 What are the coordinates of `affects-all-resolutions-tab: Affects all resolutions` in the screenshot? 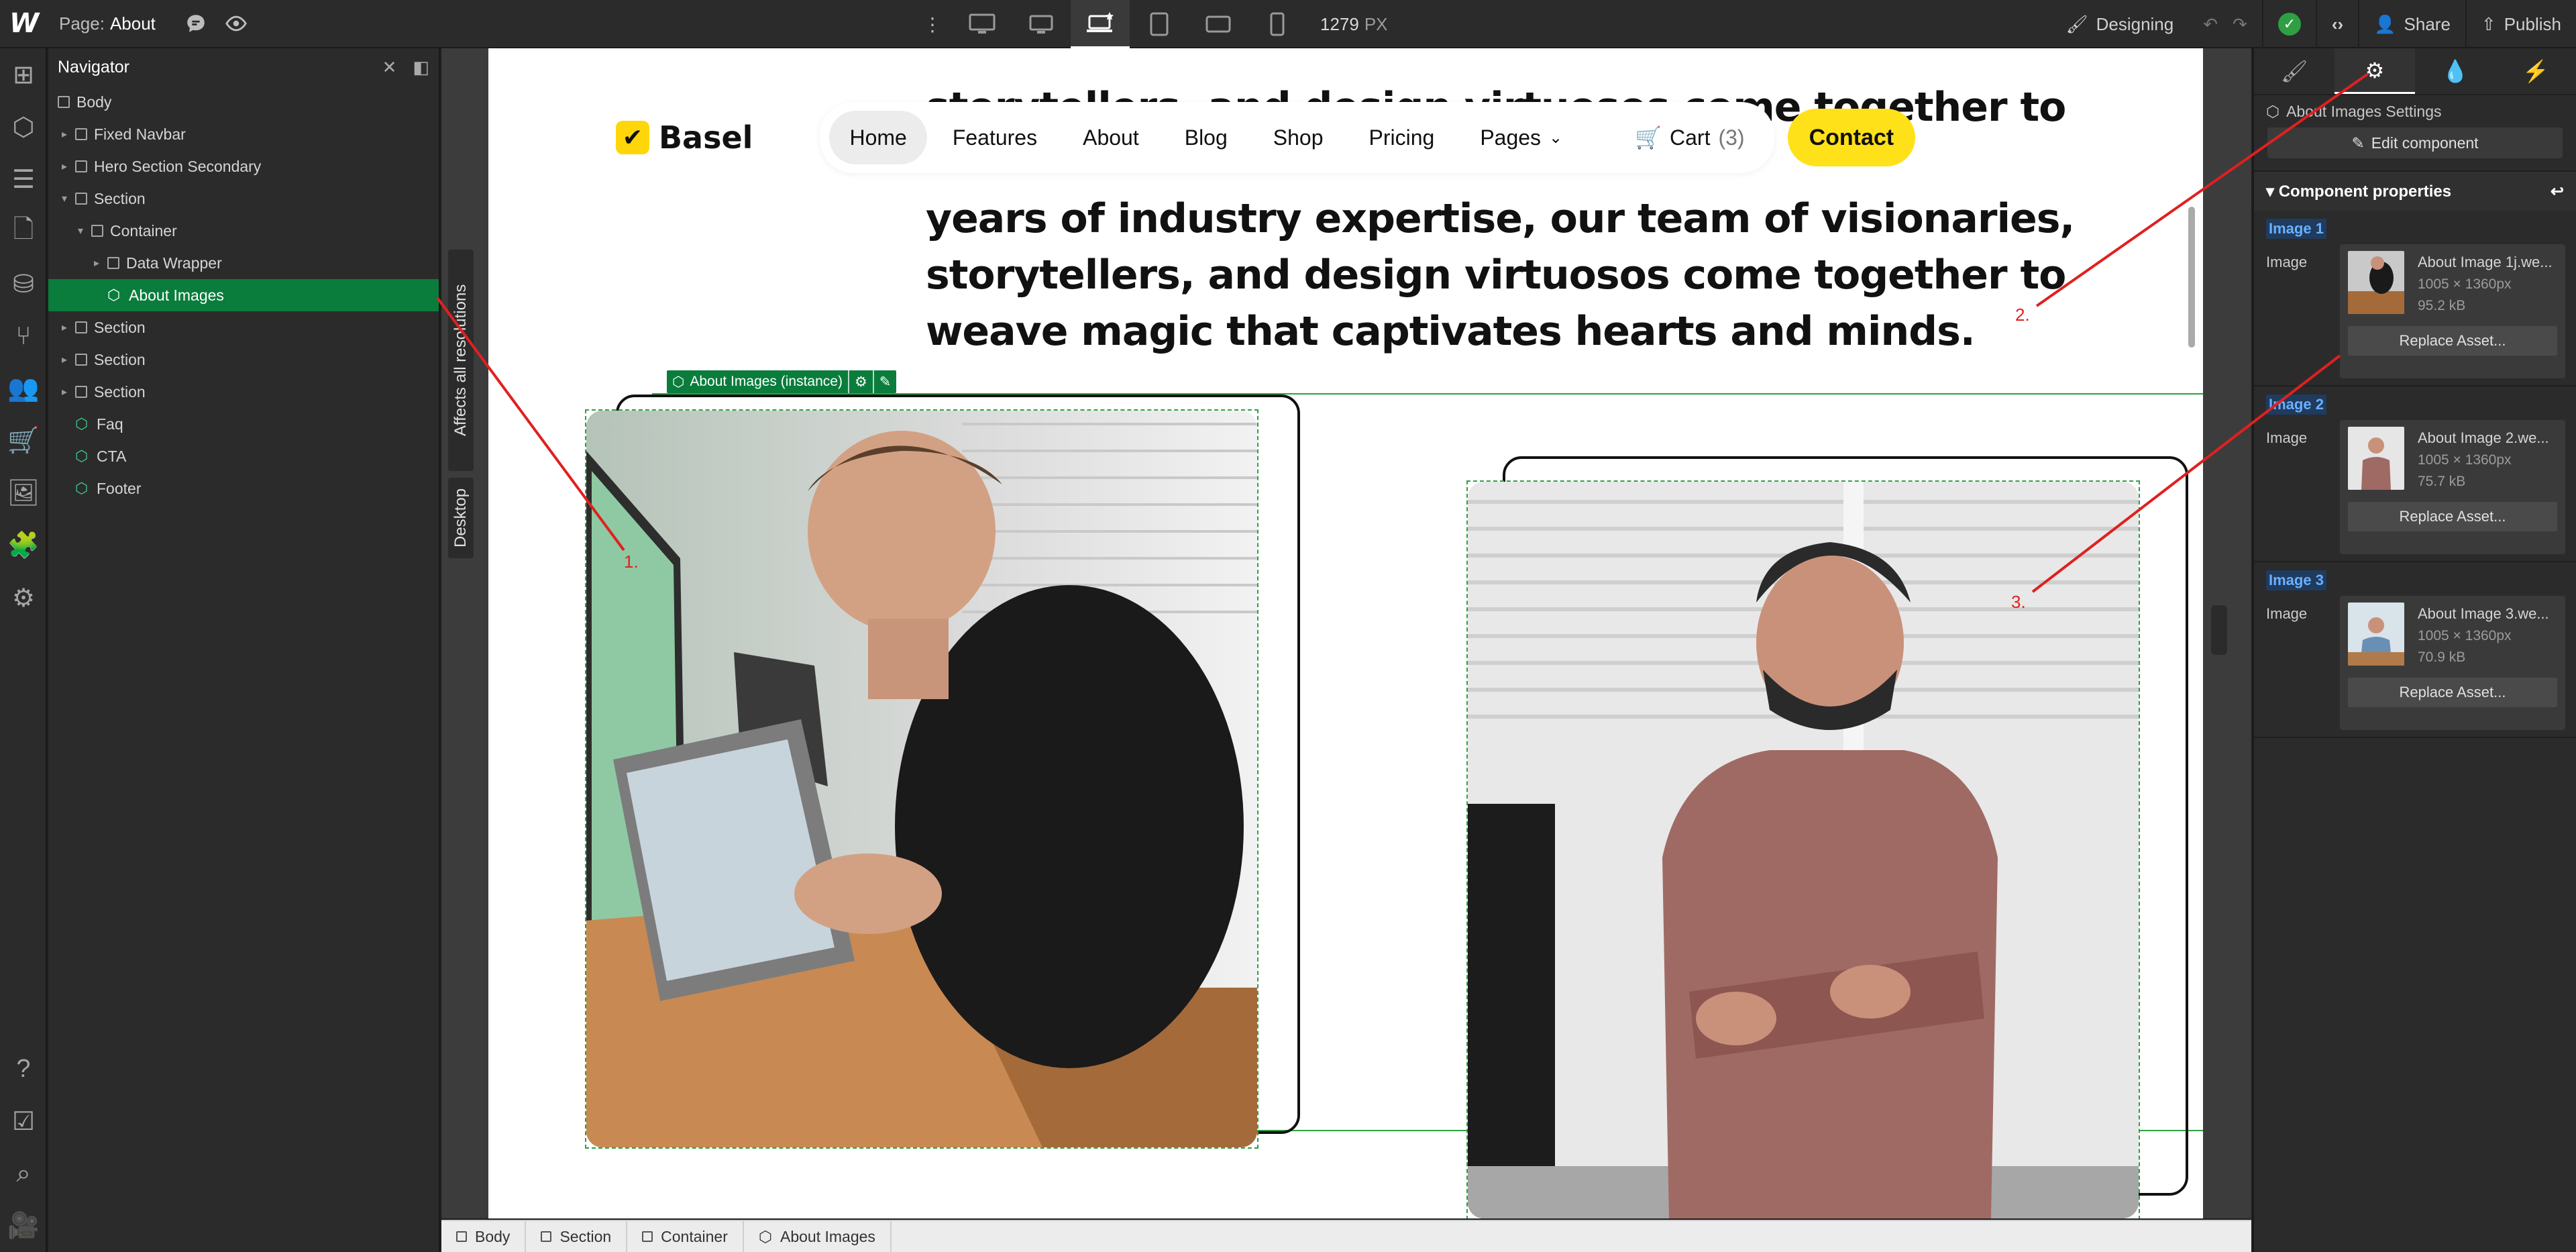 It's located at (461, 360).